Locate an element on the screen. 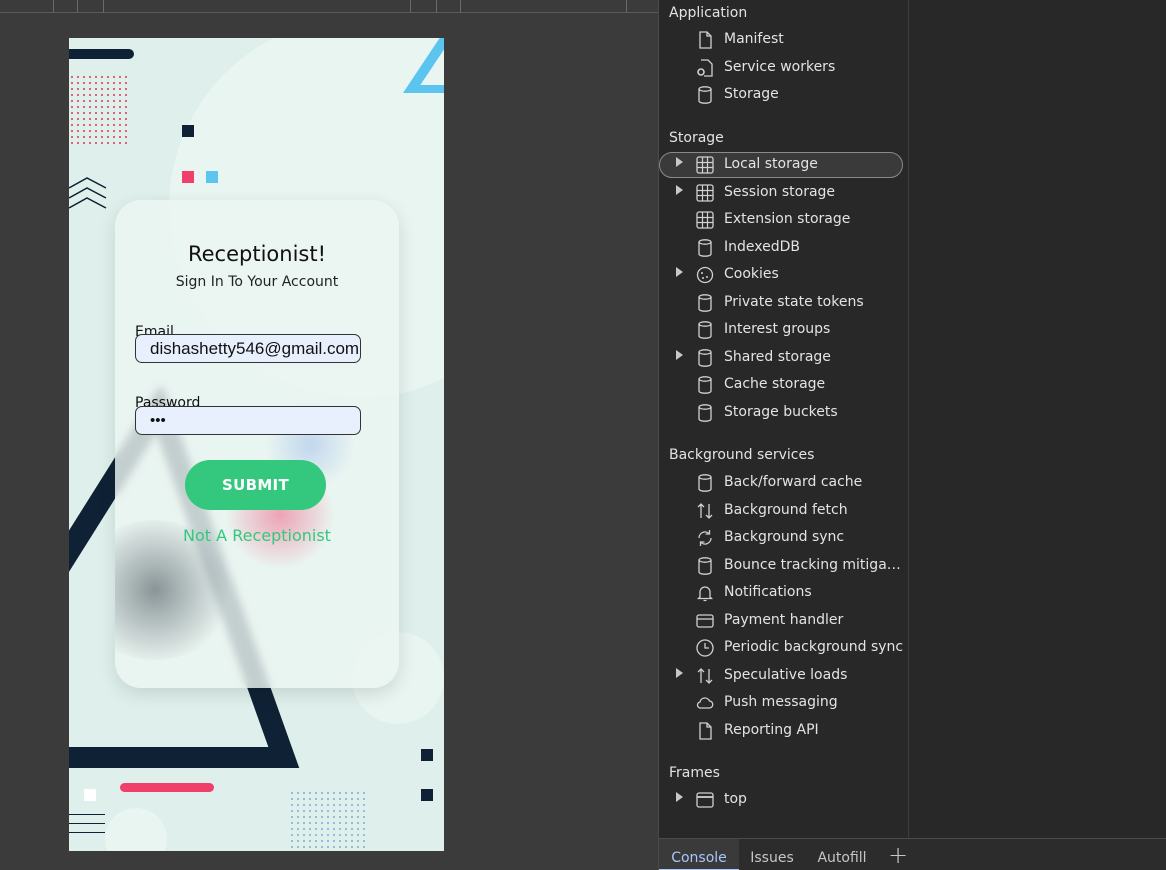 The height and width of the screenshot is (870, 1166). sidebar-item-label: Background fetch is located at coordinates (786, 509).